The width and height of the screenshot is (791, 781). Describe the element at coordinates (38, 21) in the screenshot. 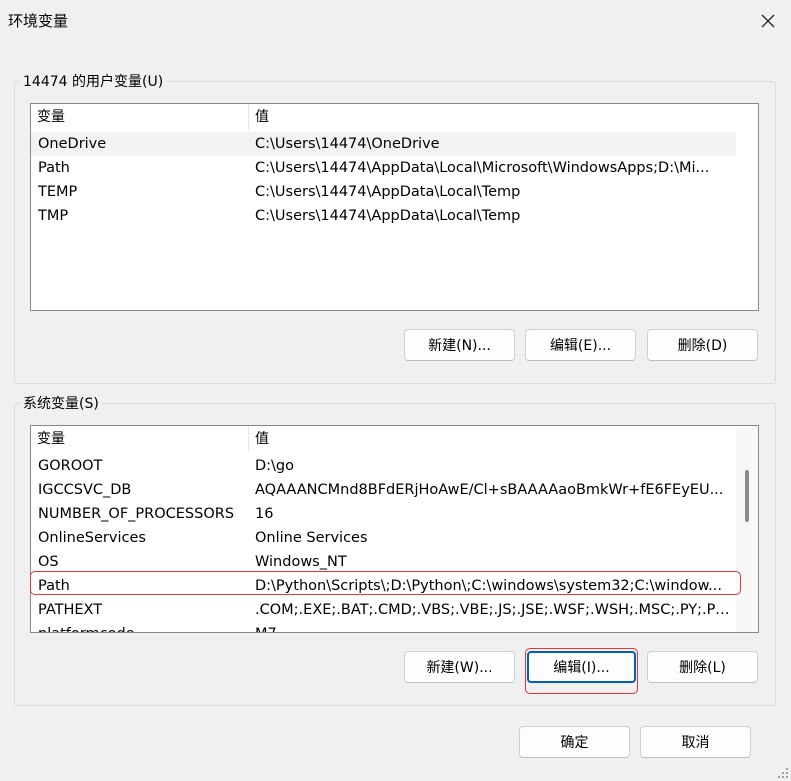

I see `window-title: 环境变量` at that location.